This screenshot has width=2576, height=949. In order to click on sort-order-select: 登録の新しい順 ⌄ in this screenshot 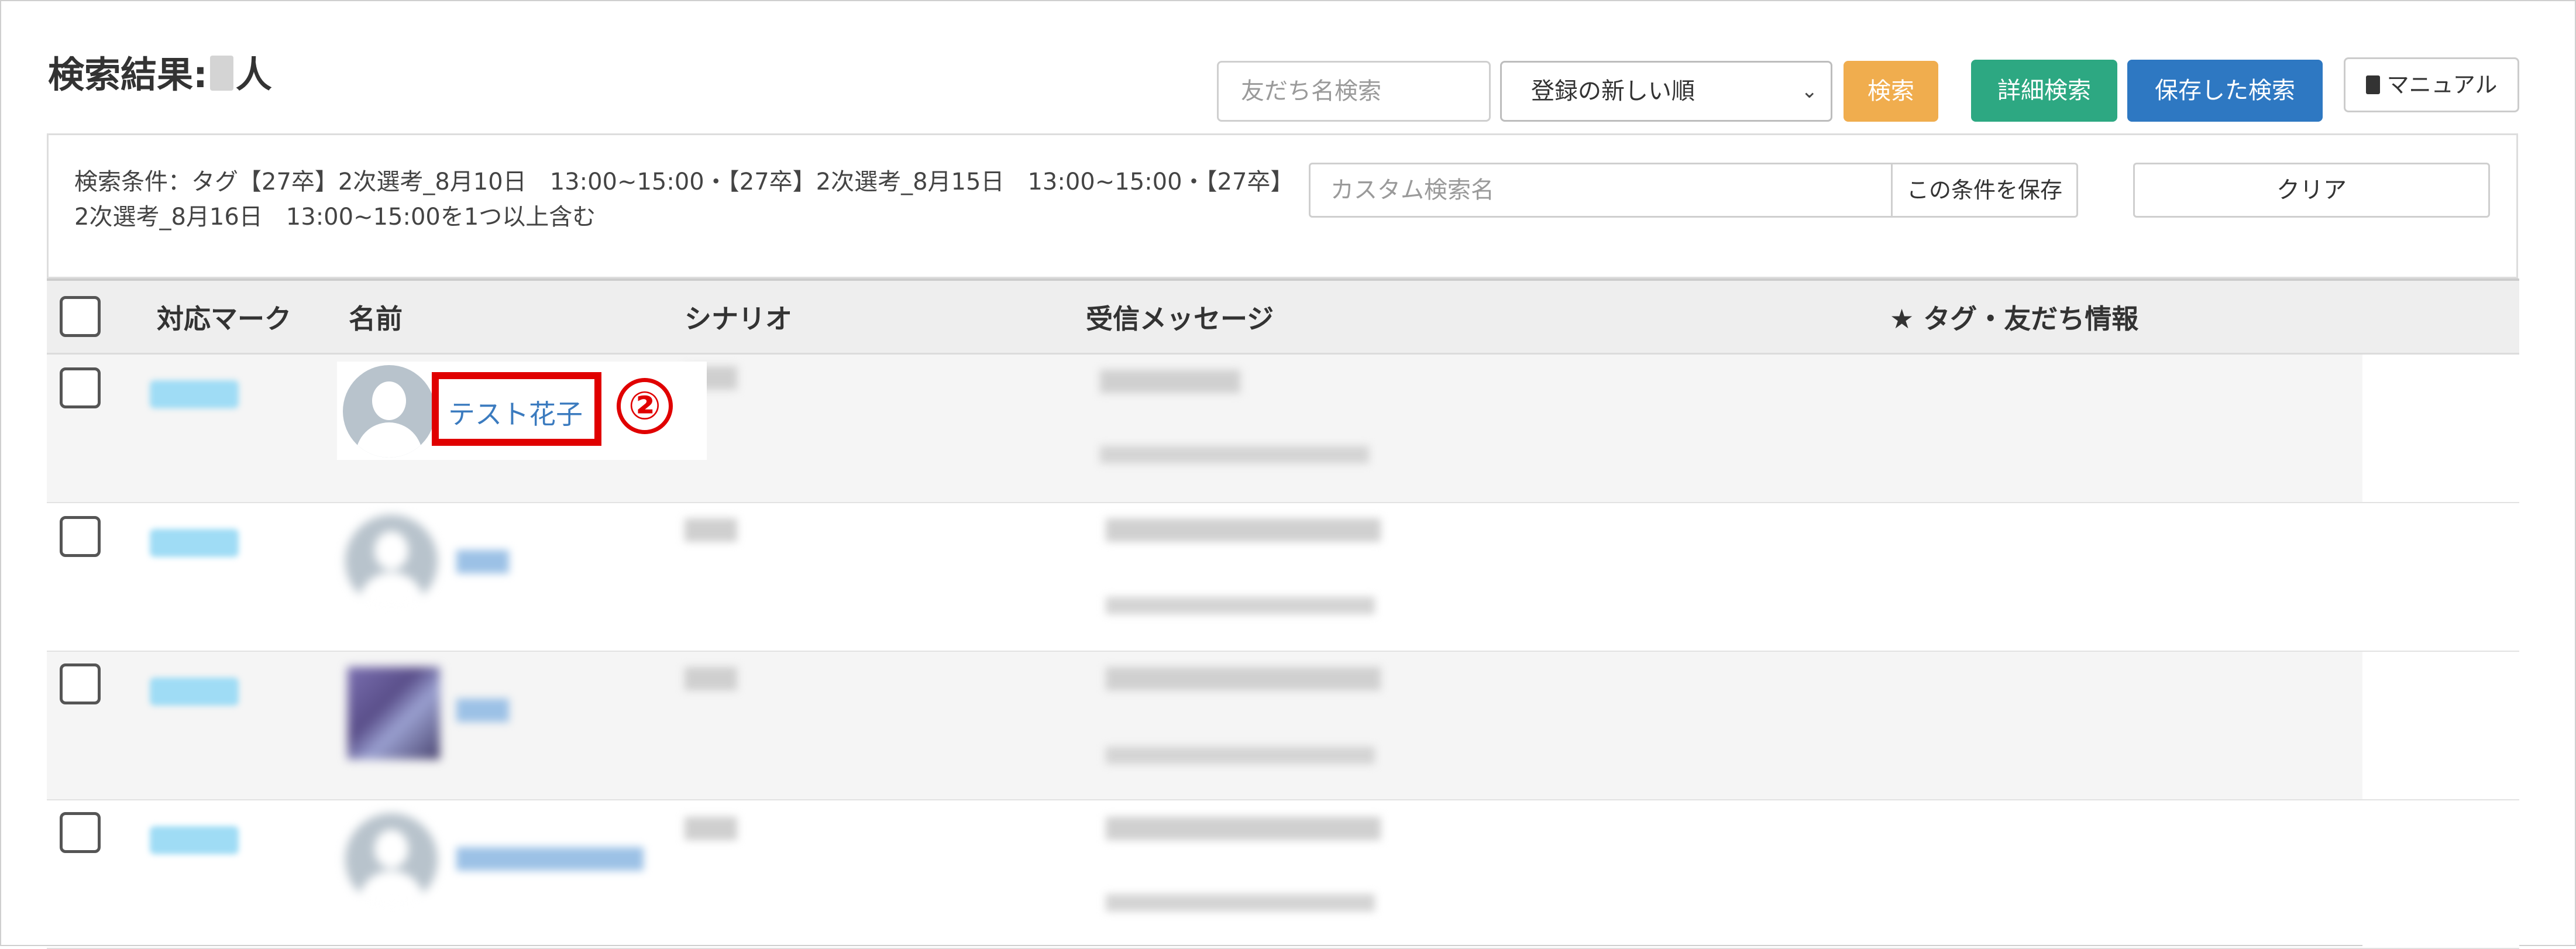, I will do `click(1666, 91)`.